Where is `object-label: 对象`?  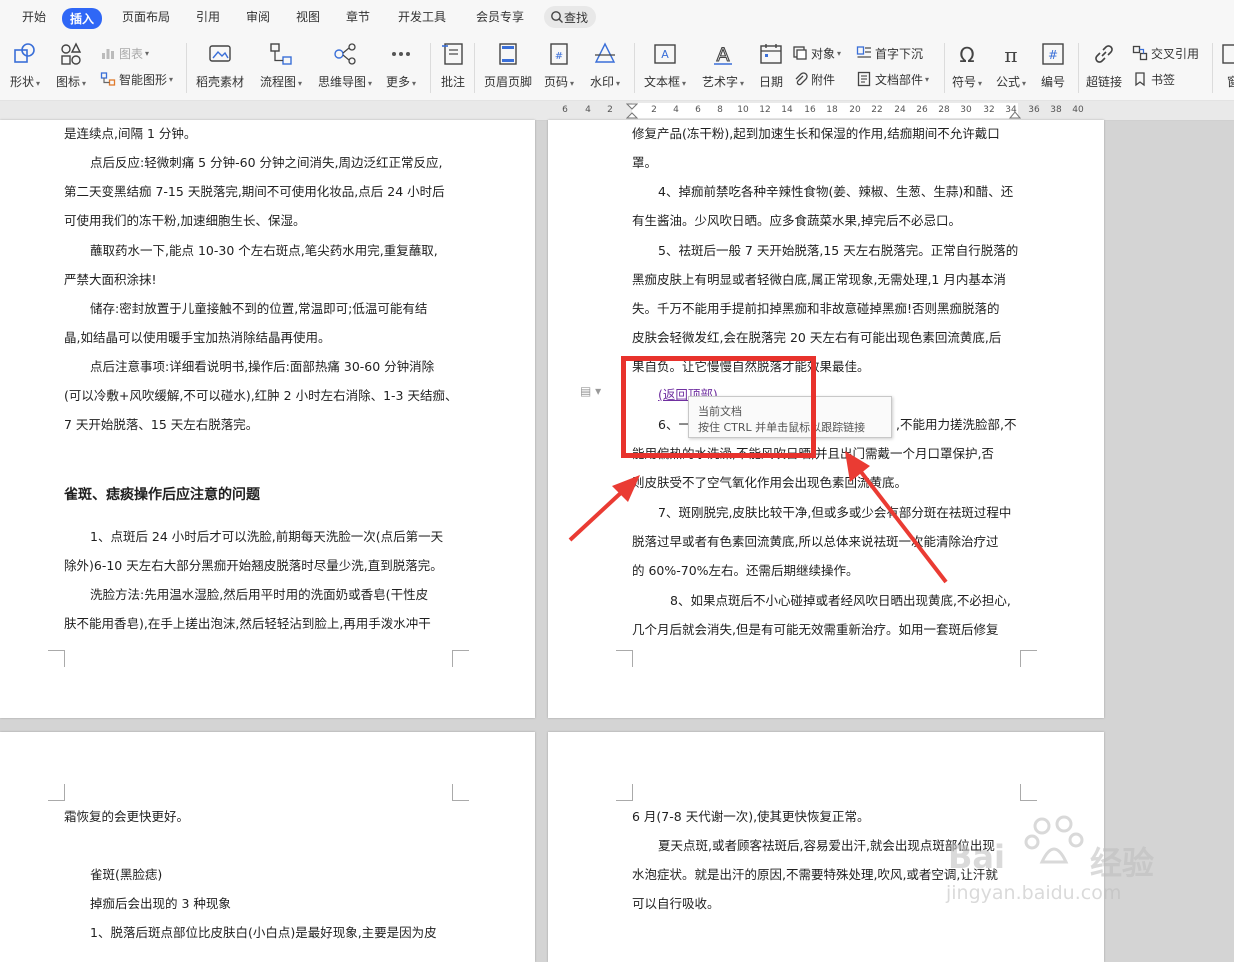
object-label: 对象 is located at coordinates (823, 53).